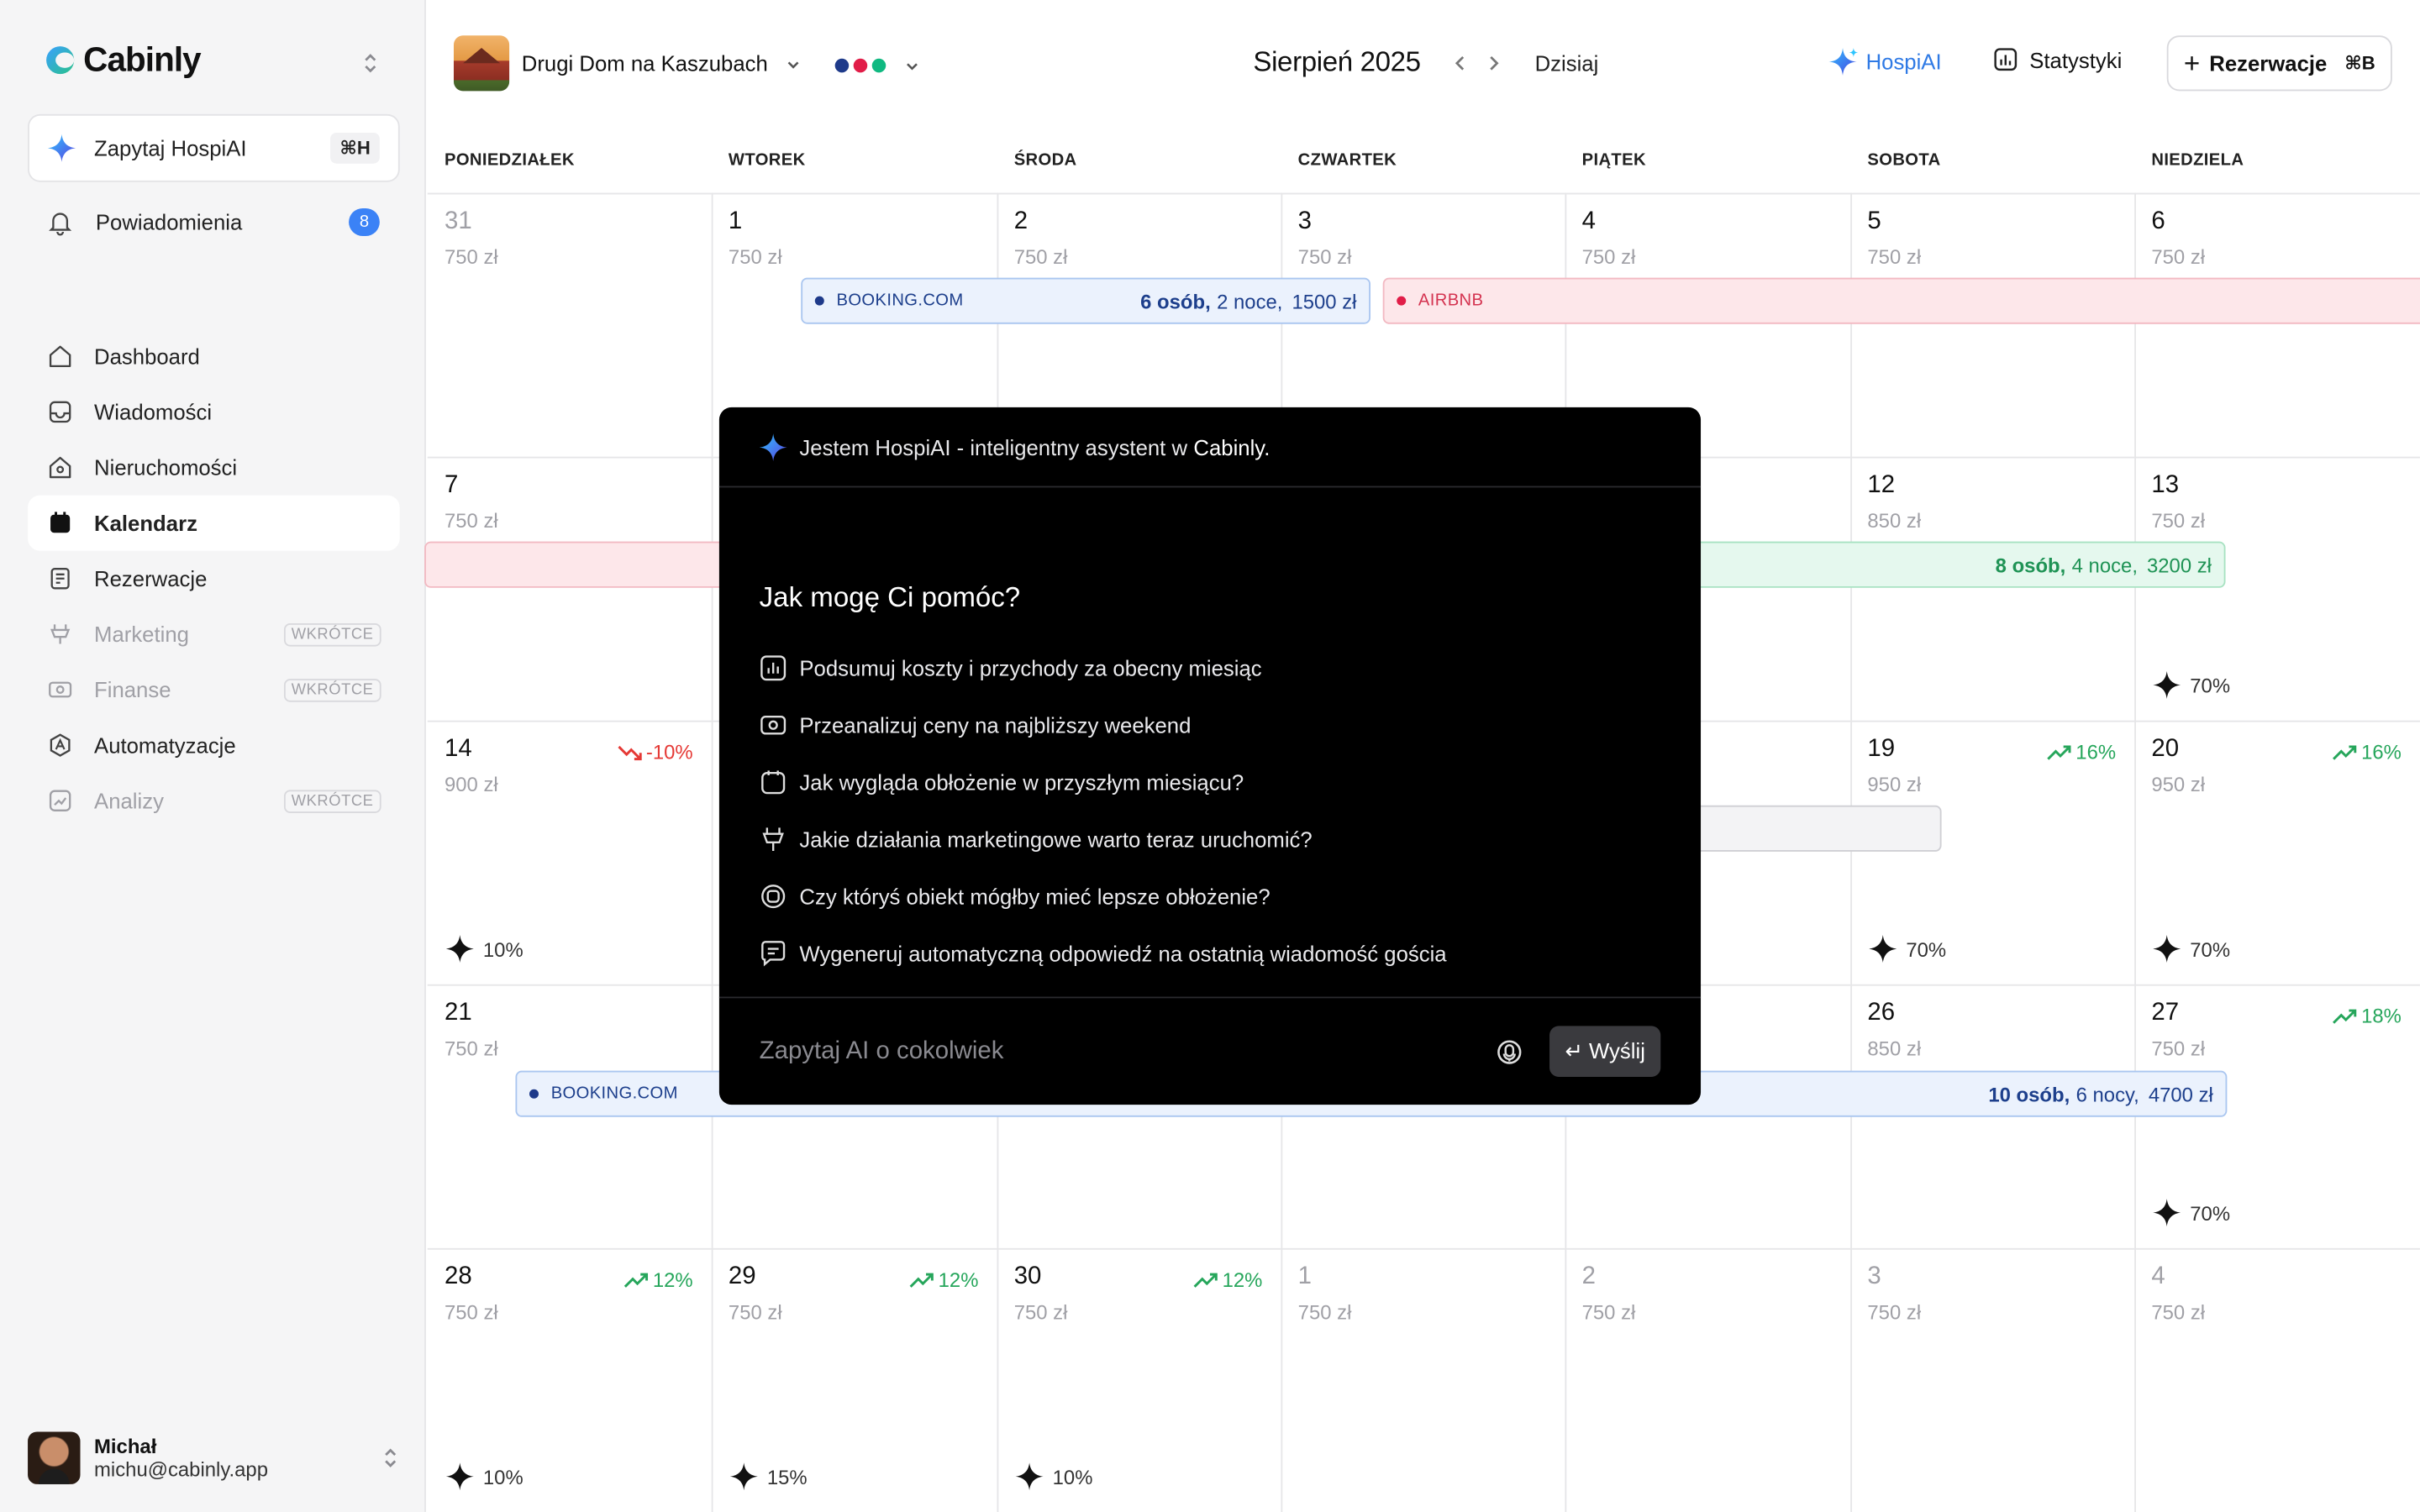 This screenshot has height=1512, width=2420. Describe the element at coordinates (214, 634) in the screenshot. I see `sidebar-item-marketing: Marketing WKRÓTCE` at that location.